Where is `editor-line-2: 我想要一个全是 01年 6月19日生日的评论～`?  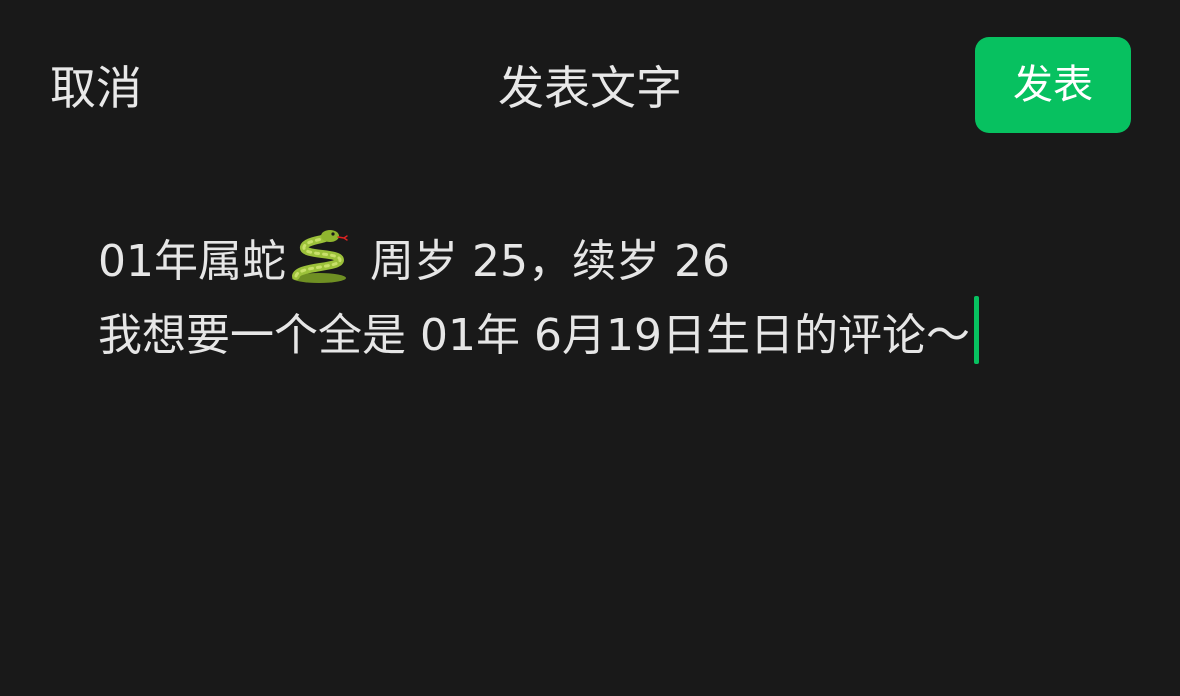 editor-line-2: 我想要一个全是 01年 6月19日生日的评论～ is located at coordinates (618, 333).